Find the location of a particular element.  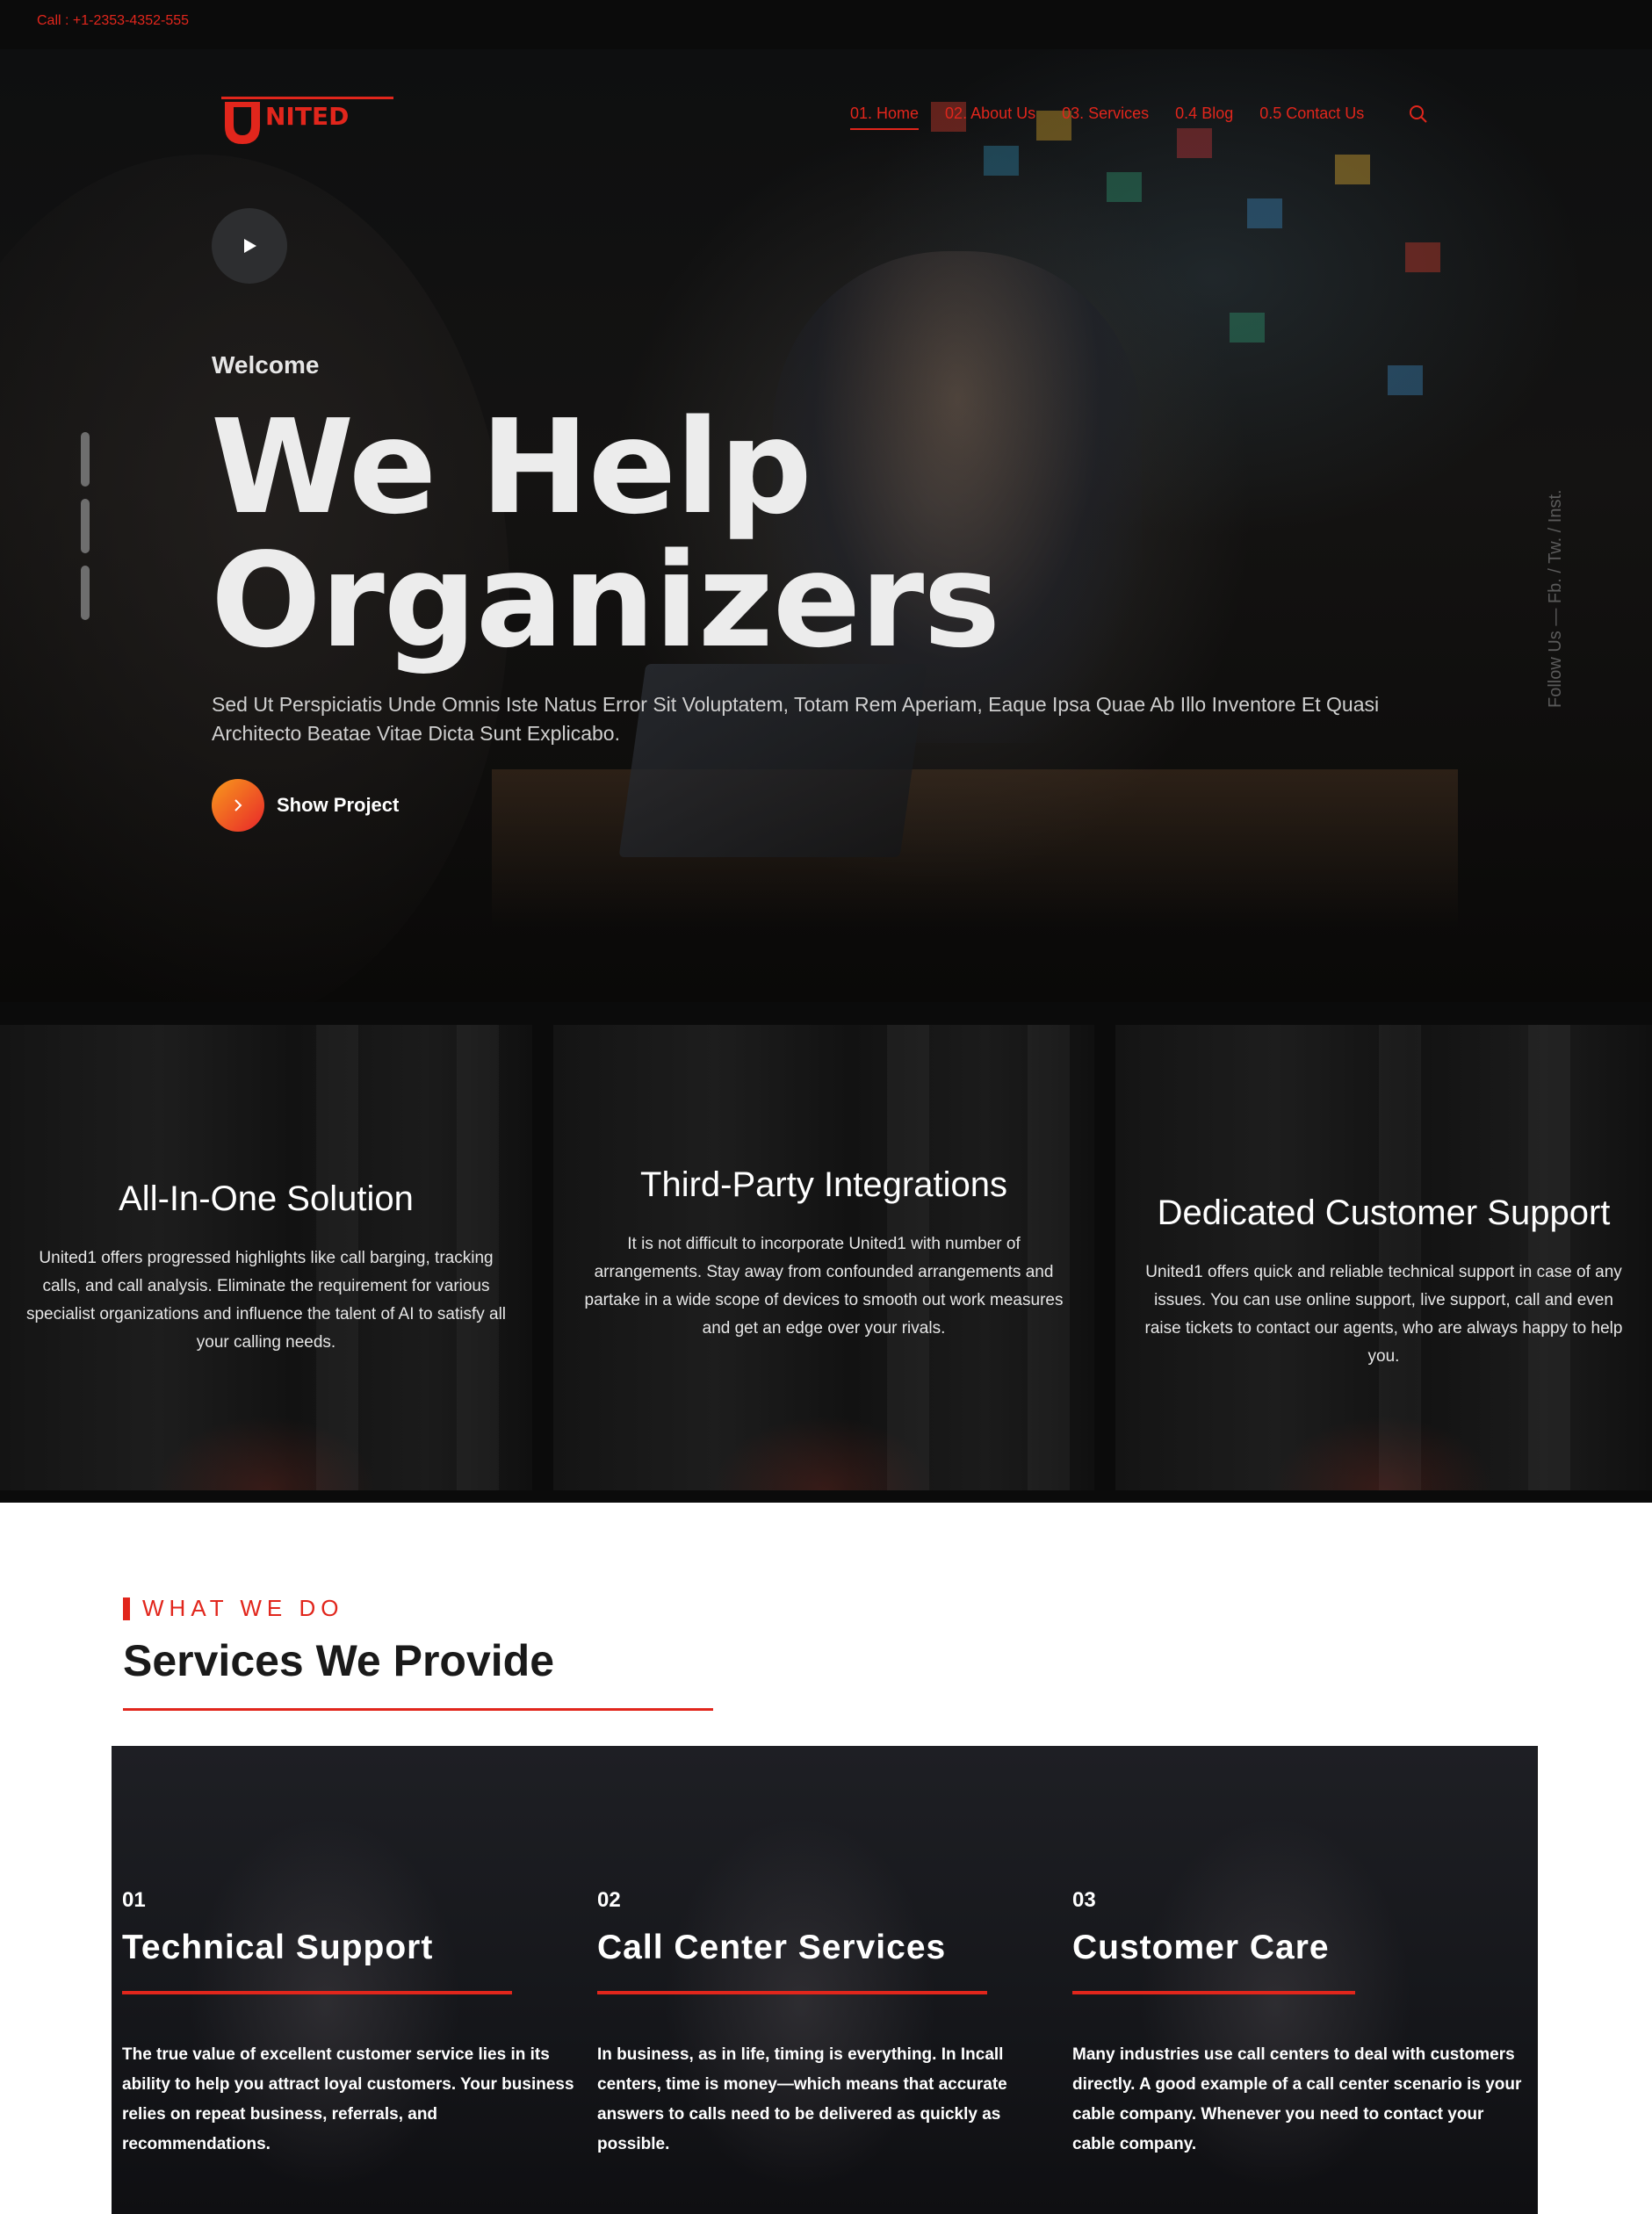

service-title: Technical Support is located at coordinates (278, 1948).